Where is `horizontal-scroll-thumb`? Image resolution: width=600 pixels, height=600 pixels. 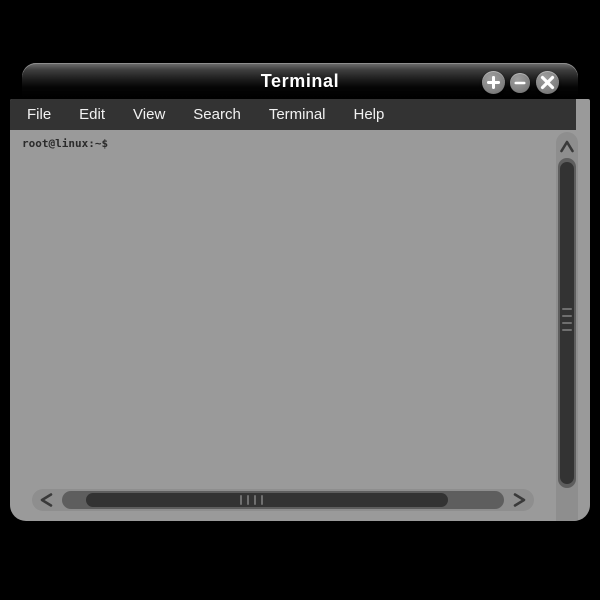 horizontal-scroll-thumb is located at coordinates (267, 500).